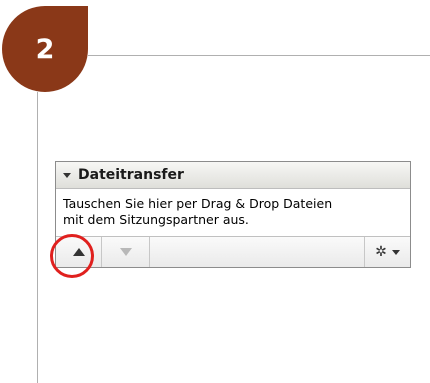 Image resolution: width=430 pixels, height=383 pixels. What do you see at coordinates (67, 175) in the screenshot?
I see `collapse-triangle-icon` at bounding box center [67, 175].